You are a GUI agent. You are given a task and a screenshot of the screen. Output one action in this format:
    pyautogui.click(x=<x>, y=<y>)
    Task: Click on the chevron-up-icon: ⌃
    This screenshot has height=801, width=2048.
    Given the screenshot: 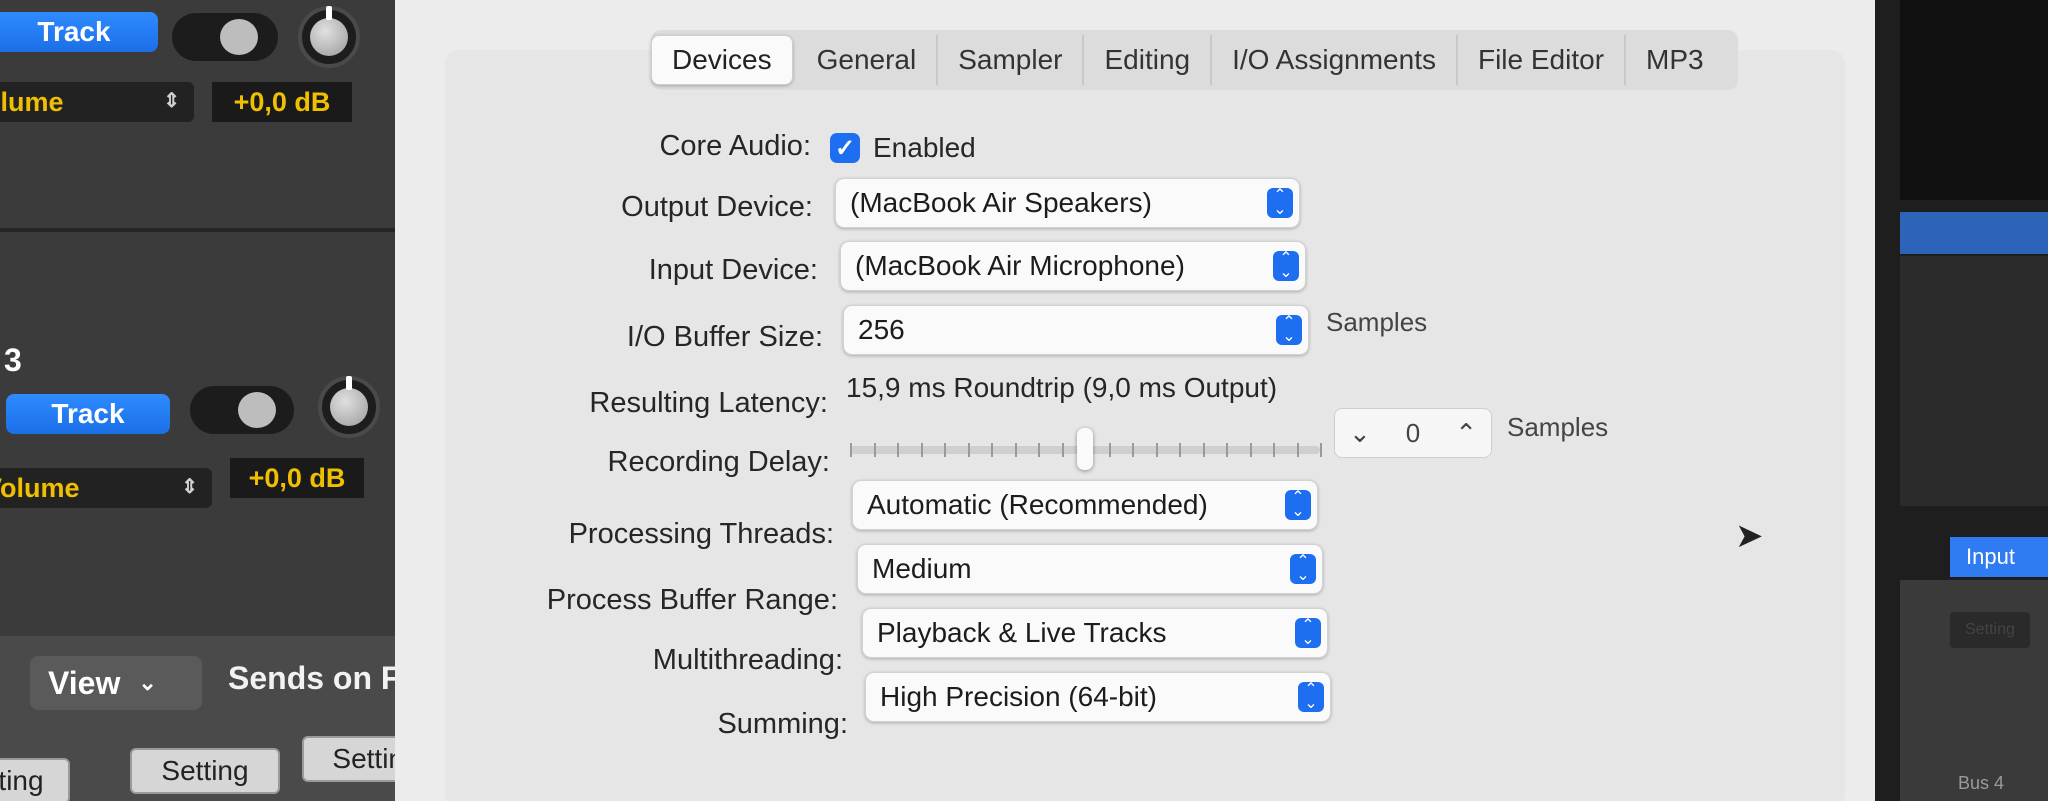 What is the action you would take?
    pyautogui.click(x=1466, y=433)
    